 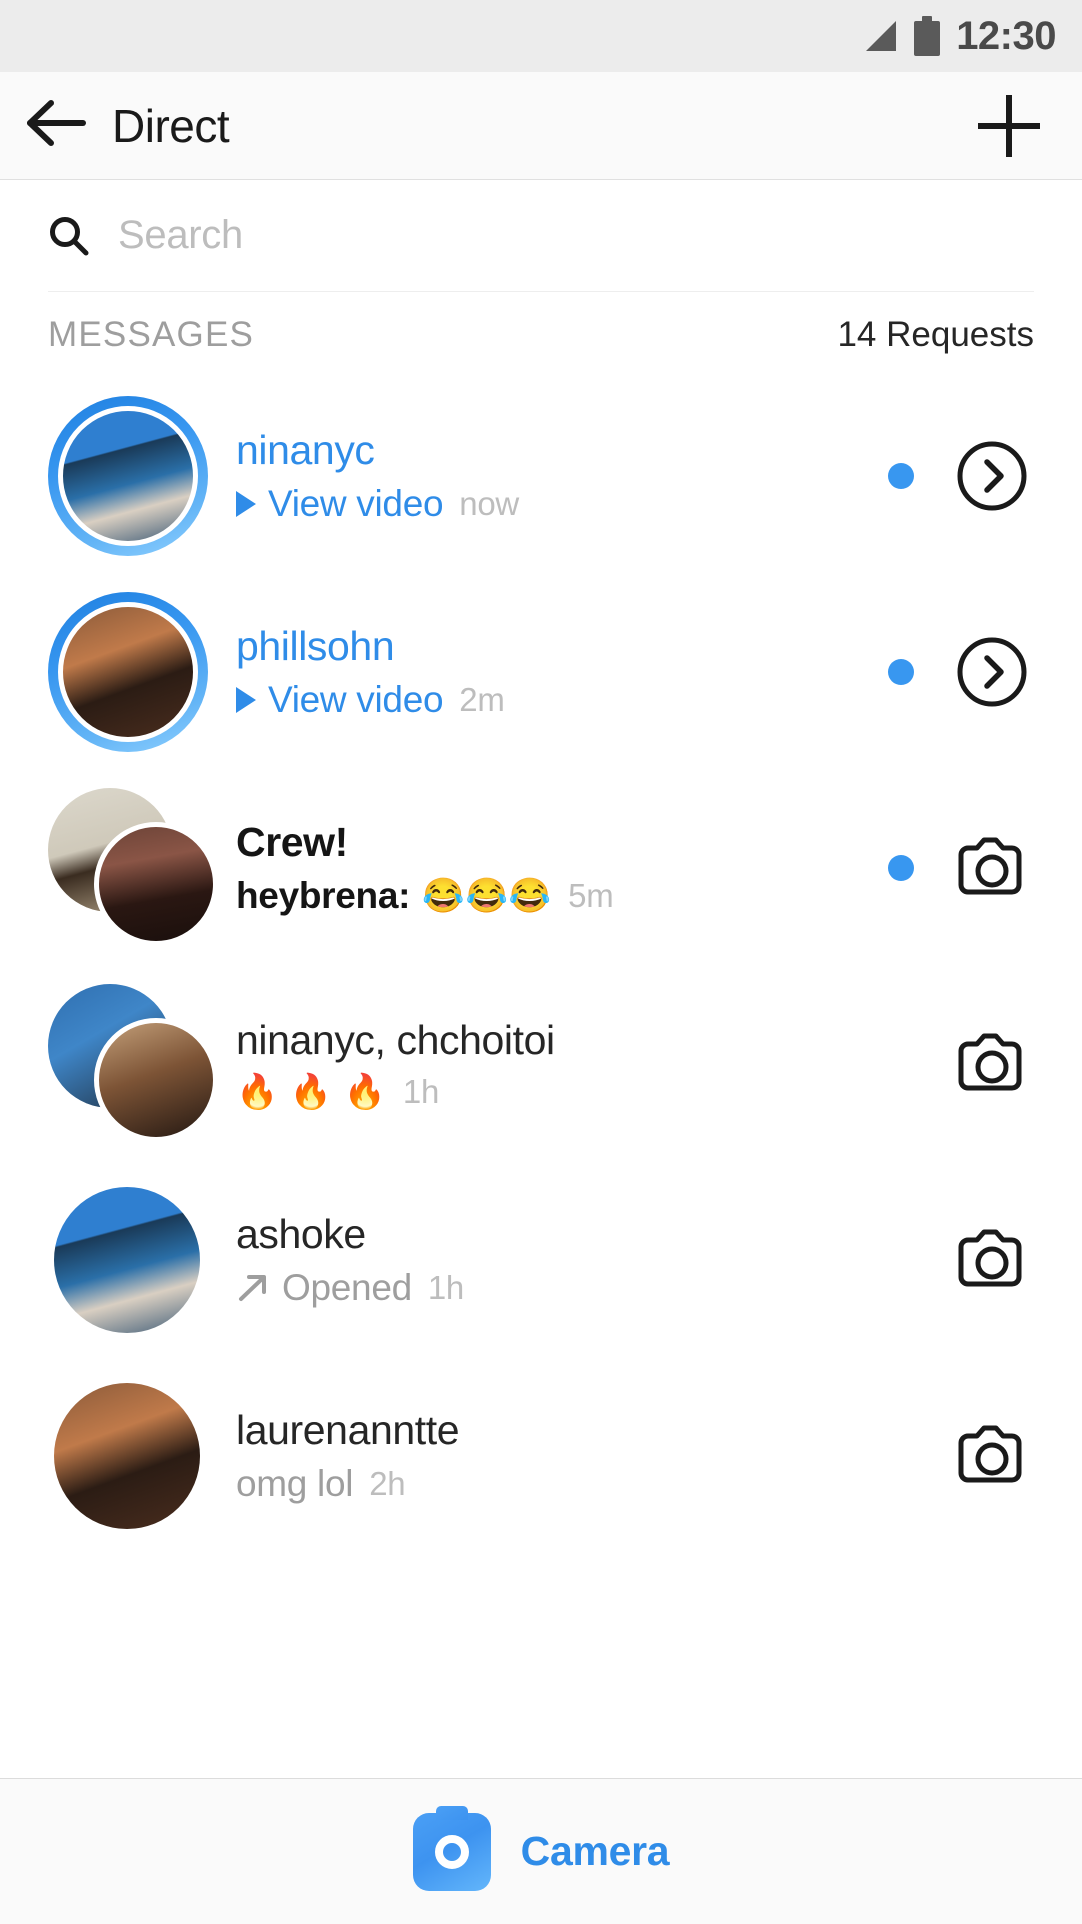 What do you see at coordinates (347, 1288) in the screenshot?
I see `preview-text: Opened` at bounding box center [347, 1288].